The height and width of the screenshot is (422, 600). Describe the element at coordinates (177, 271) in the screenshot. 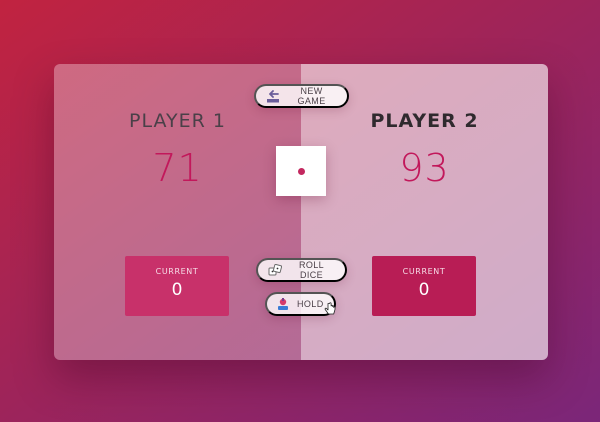

I see `player-1-current-label: CURRENT` at that location.